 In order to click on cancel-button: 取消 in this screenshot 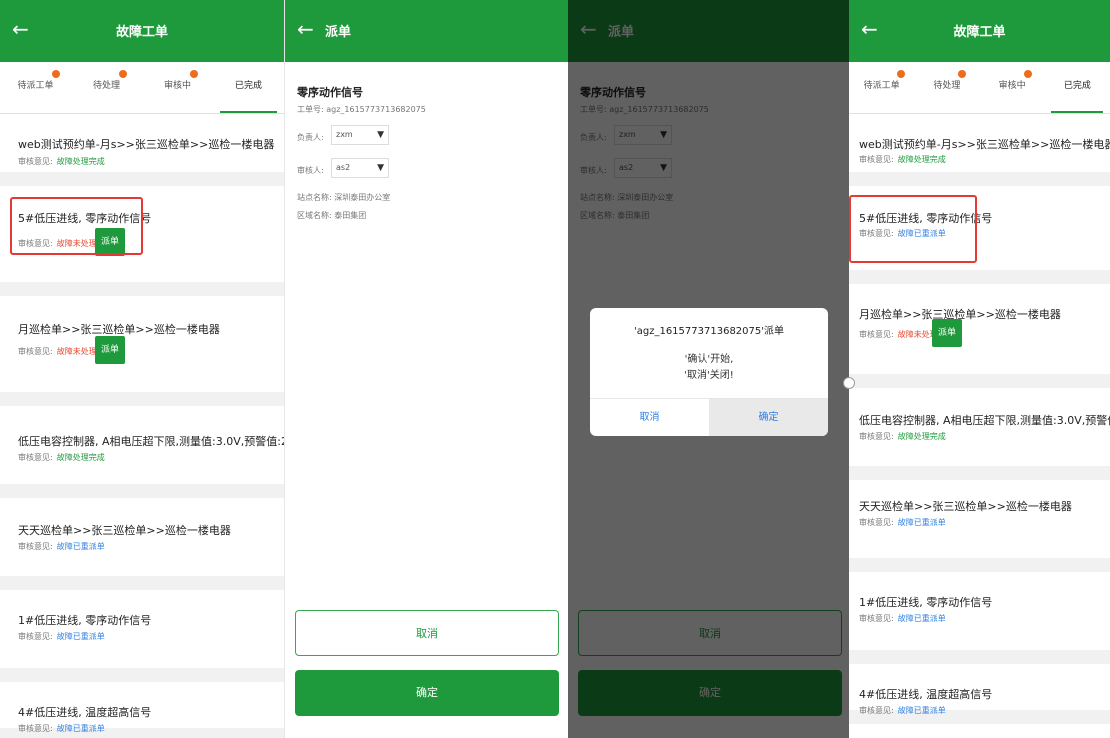, I will do `click(427, 633)`.